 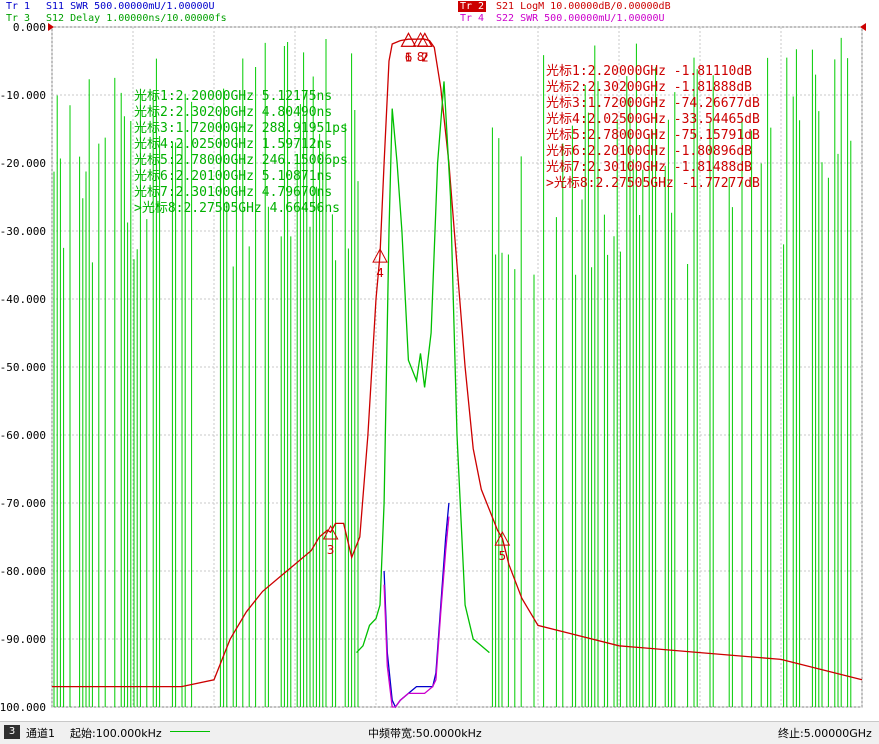 I want to click on marker-readout-green: 光标7:2.30100GHz 4.79670ns, so click(x=233, y=192).